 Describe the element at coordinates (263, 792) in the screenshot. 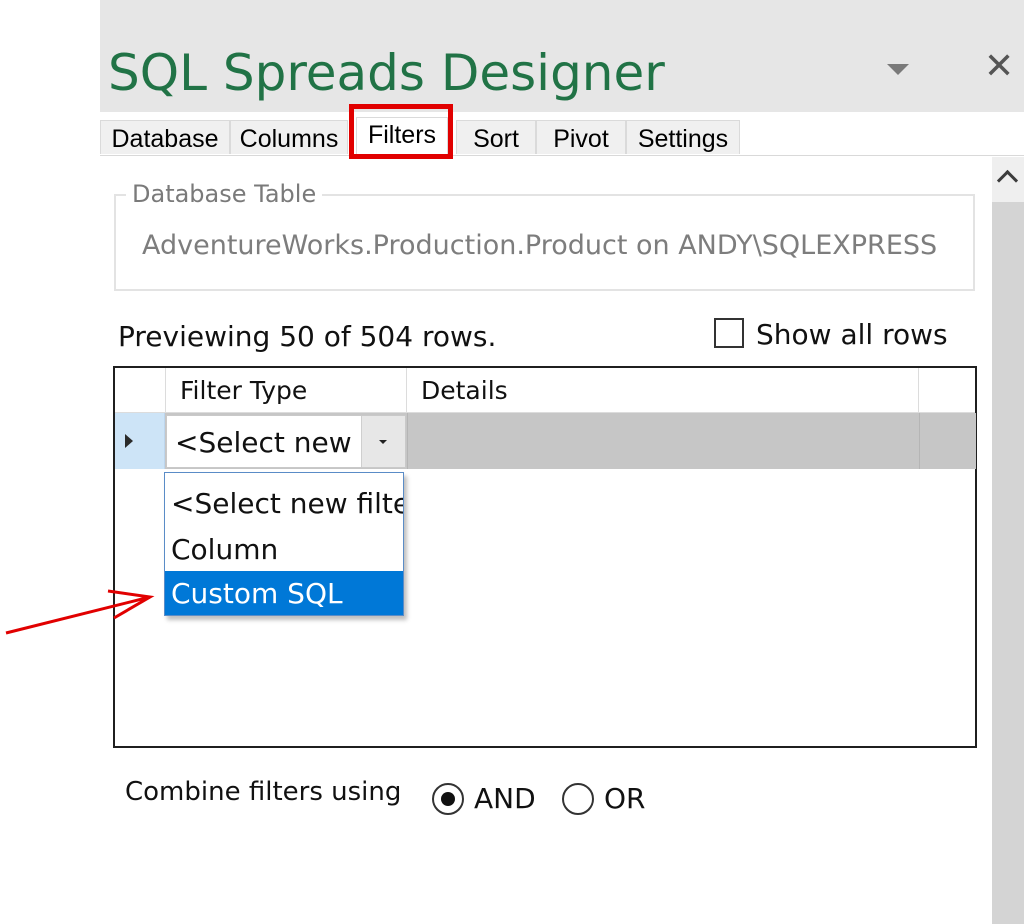

I see `combine-filters-label: Combine filters using` at that location.